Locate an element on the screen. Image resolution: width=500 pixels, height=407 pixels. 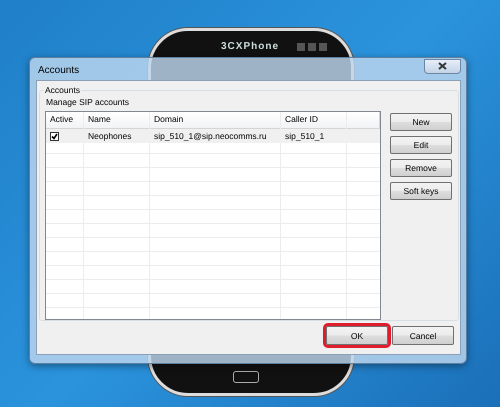
table-cell-text: sip_510_1@sip.neocomms.ru is located at coordinates (210, 136).